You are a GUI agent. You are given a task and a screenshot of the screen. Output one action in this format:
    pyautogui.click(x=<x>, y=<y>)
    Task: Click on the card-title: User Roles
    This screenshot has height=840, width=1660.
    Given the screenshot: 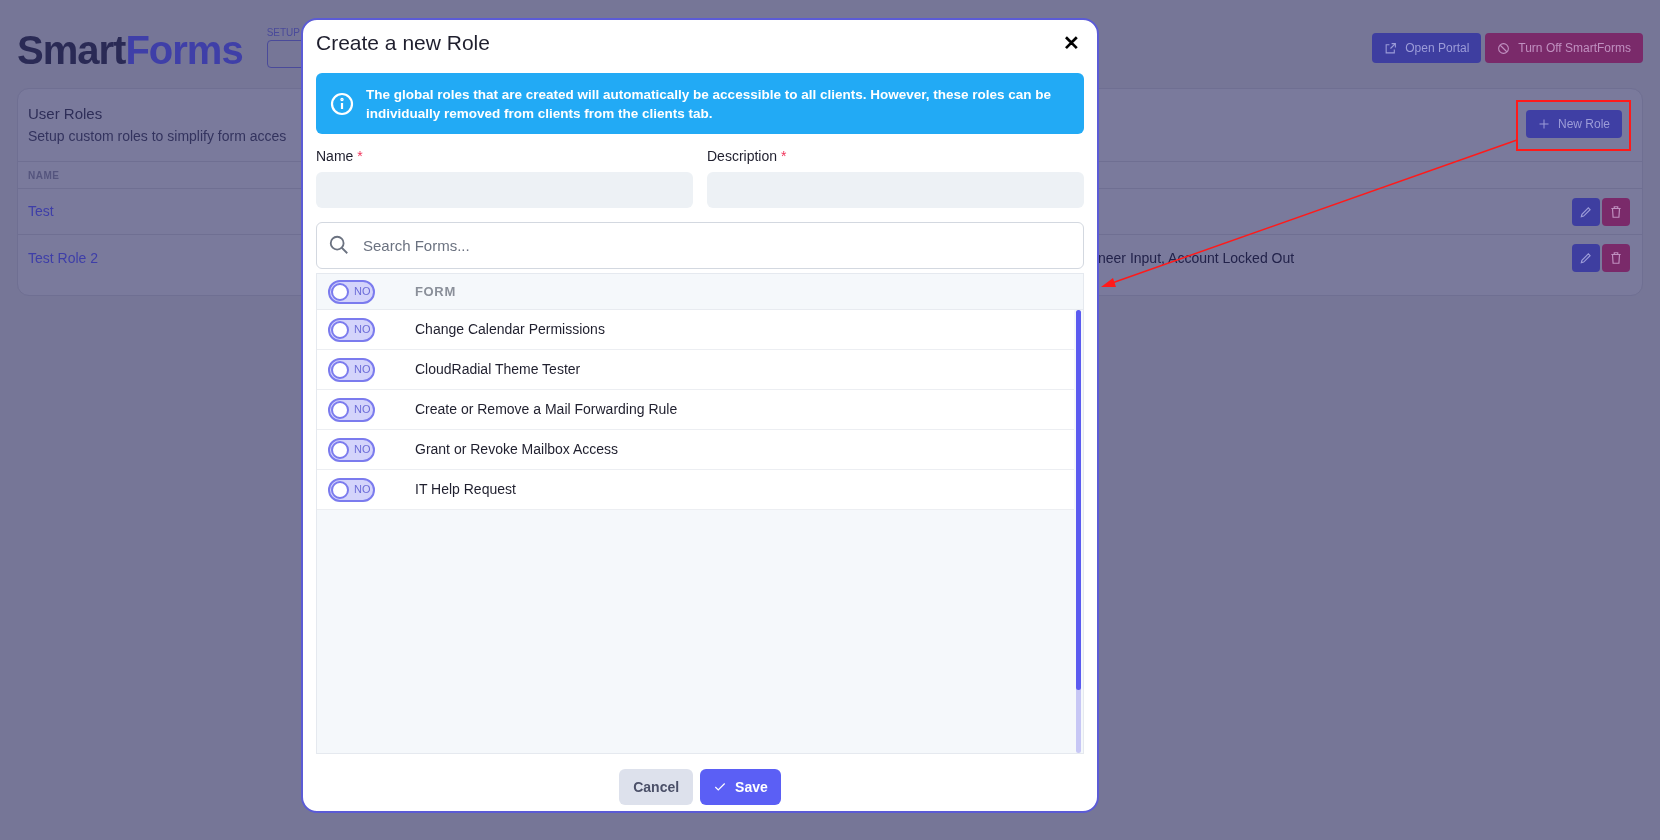 What is the action you would take?
    pyautogui.click(x=66, y=114)
    